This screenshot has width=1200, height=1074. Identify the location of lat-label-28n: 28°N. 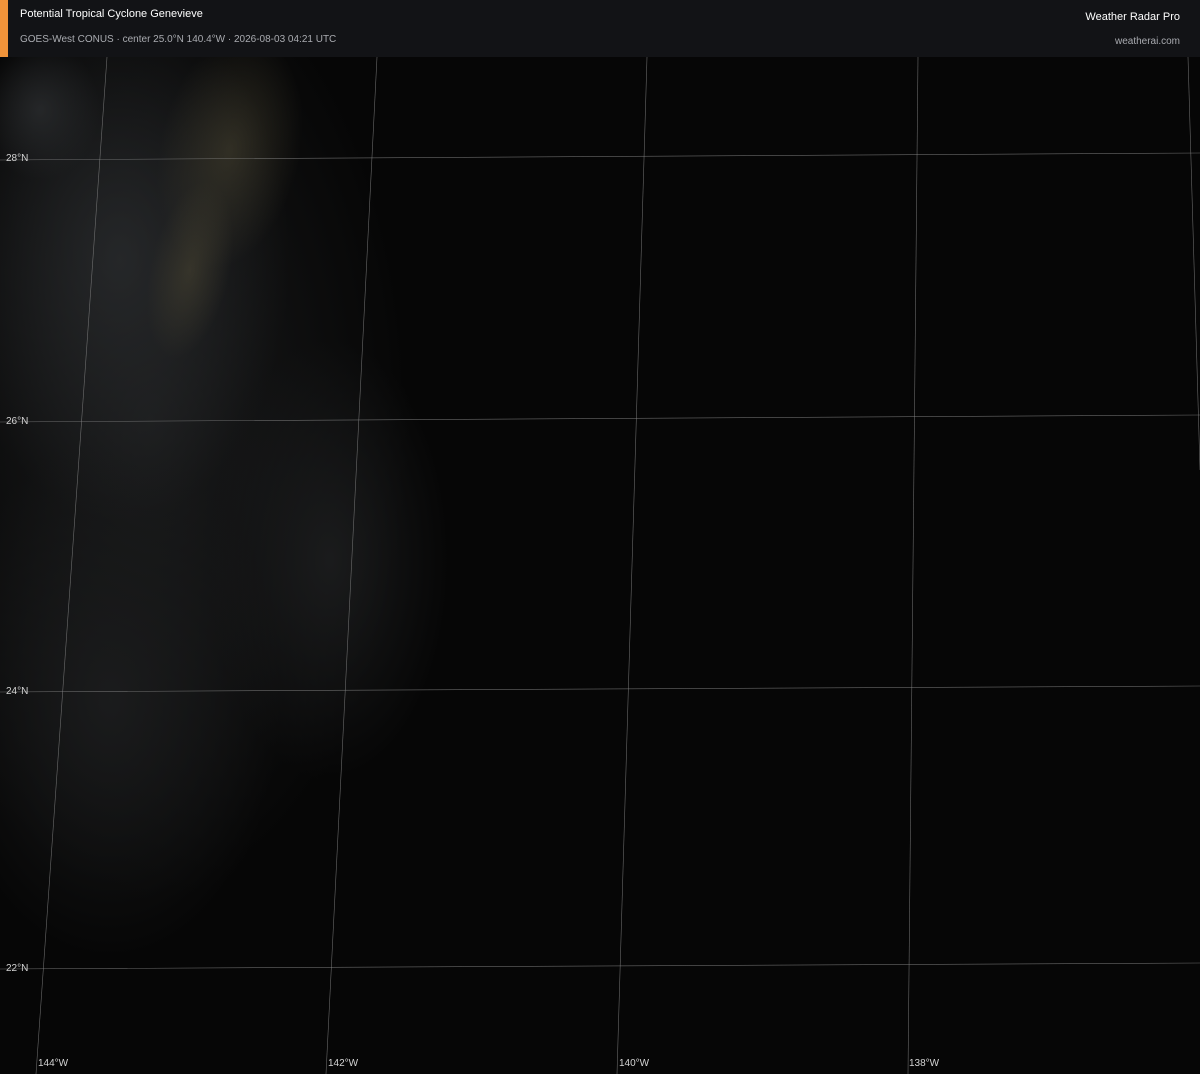
(17, 158).